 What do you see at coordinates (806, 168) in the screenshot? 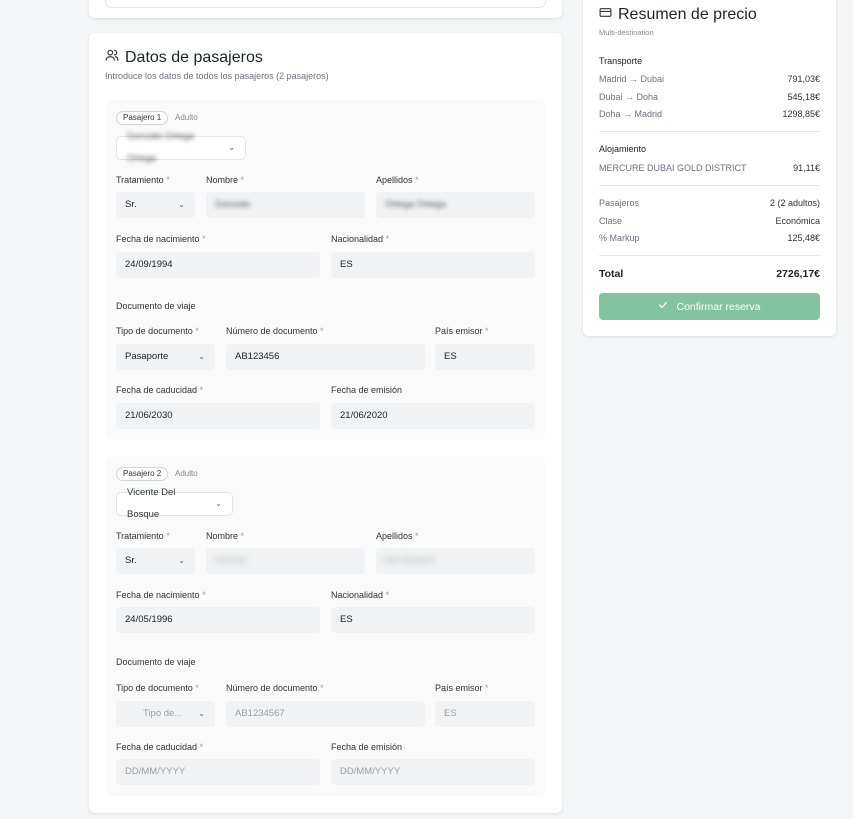
I see `lodging-price: 91,11€` at bounding box center [806, 168].